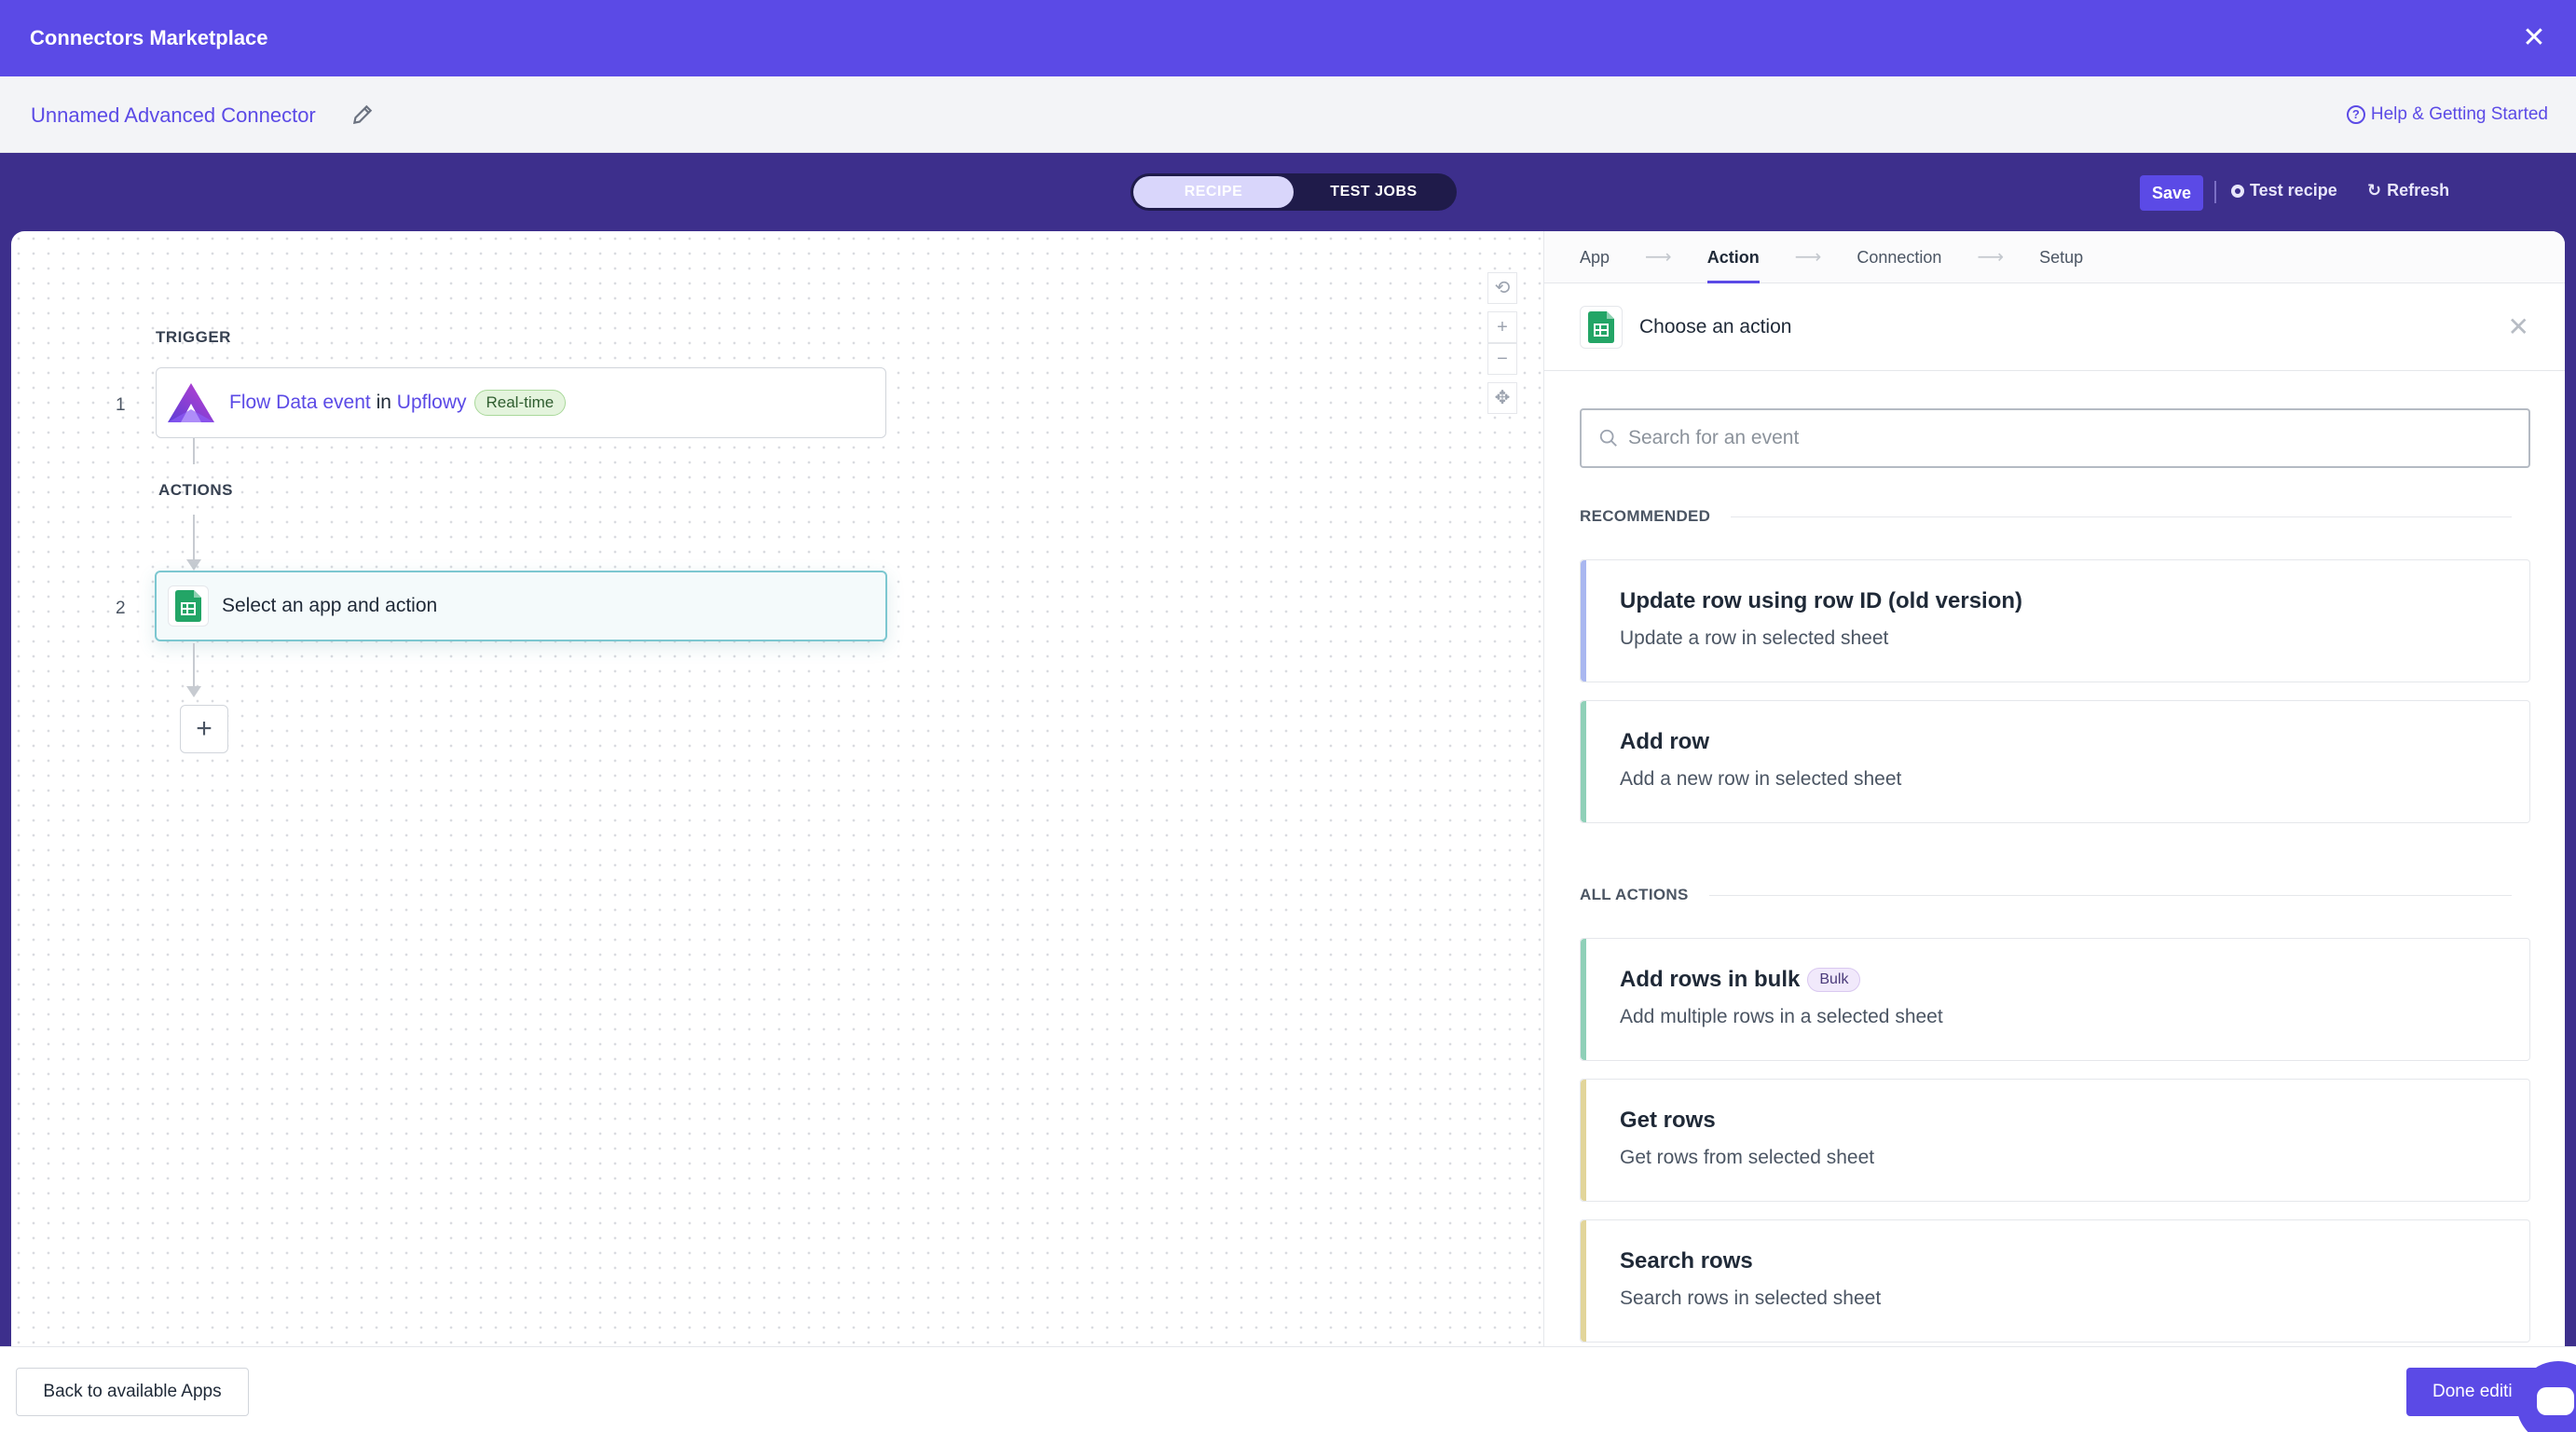 This screenshot has height=1432, width=2576. Describe the element at coordinates (121, 608) in the screenshot. I see `step-number: 2` at that location.